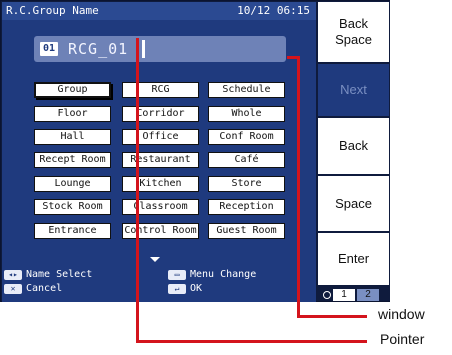  What do you see at coordinates (52, 10) in the screenshot?
I see `screen-title: R.C.Group Name` at bounding box center [52, 10].